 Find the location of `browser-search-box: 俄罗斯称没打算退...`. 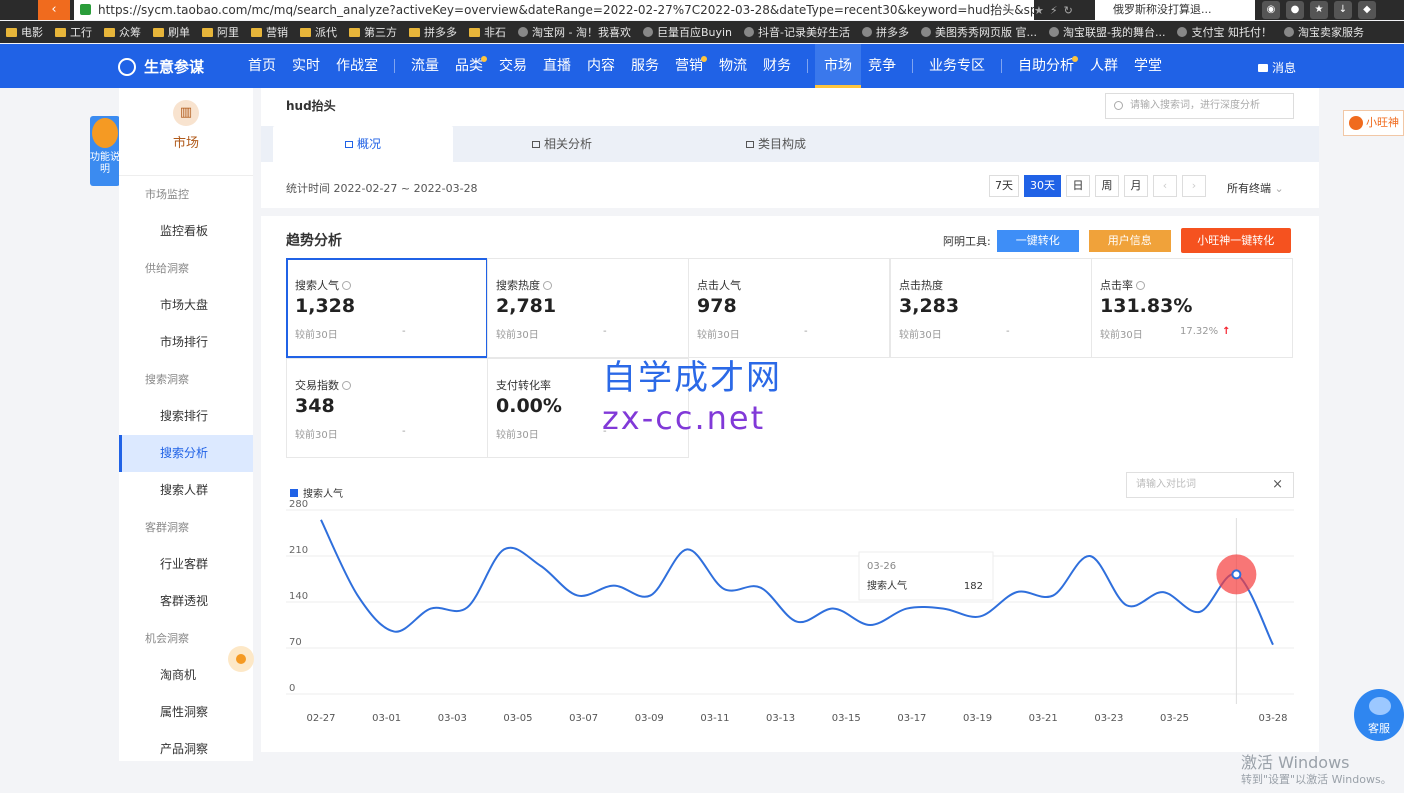

browser-search-box: 俄罗斯称没打算退... is located at coordinates (1175, 10).